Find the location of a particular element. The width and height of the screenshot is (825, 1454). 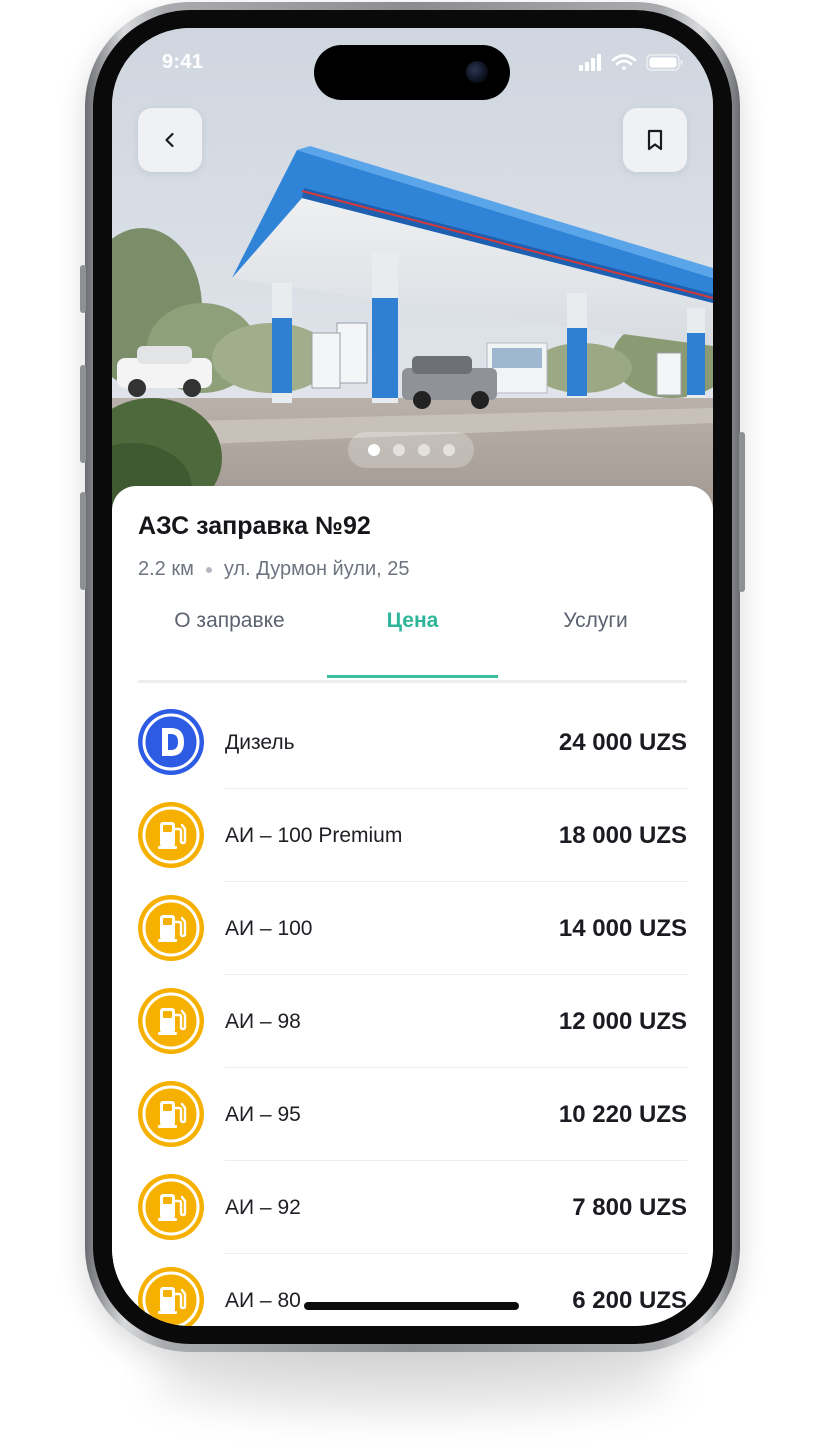

status-time: 9:41 is located at coordinates (183, 62).